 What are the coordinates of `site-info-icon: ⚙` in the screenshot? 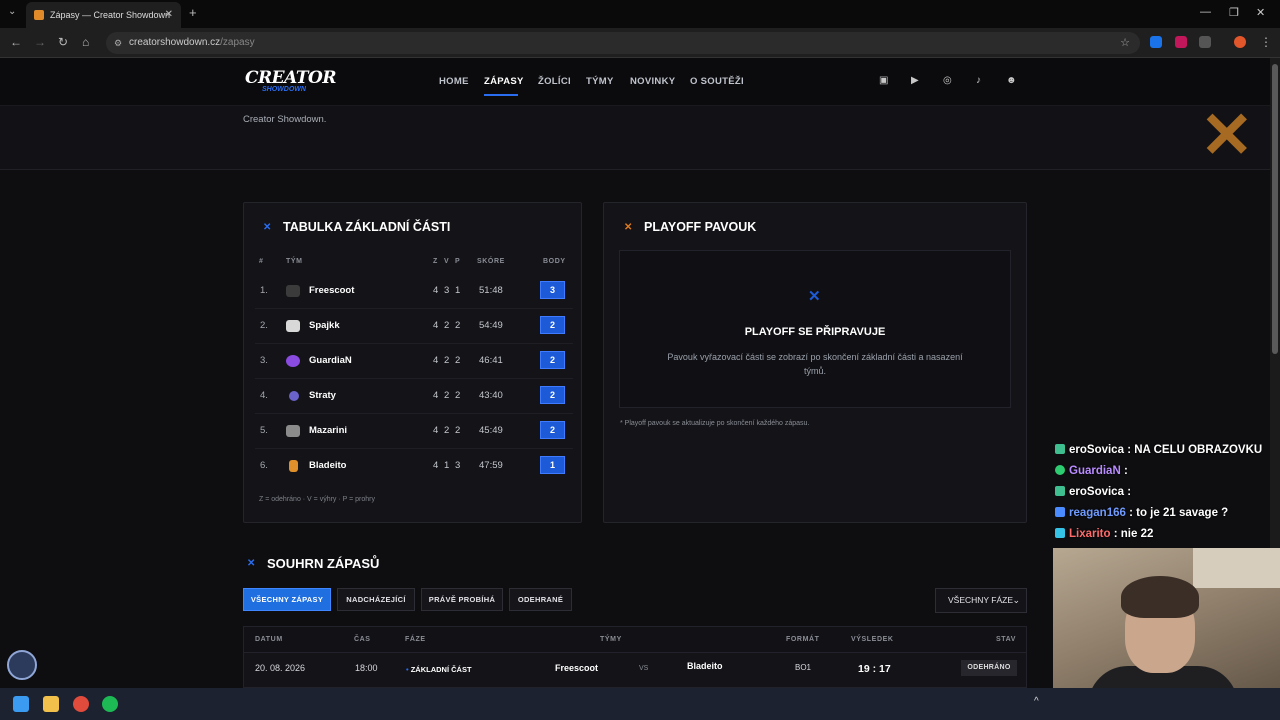 It's located at (118, 43).